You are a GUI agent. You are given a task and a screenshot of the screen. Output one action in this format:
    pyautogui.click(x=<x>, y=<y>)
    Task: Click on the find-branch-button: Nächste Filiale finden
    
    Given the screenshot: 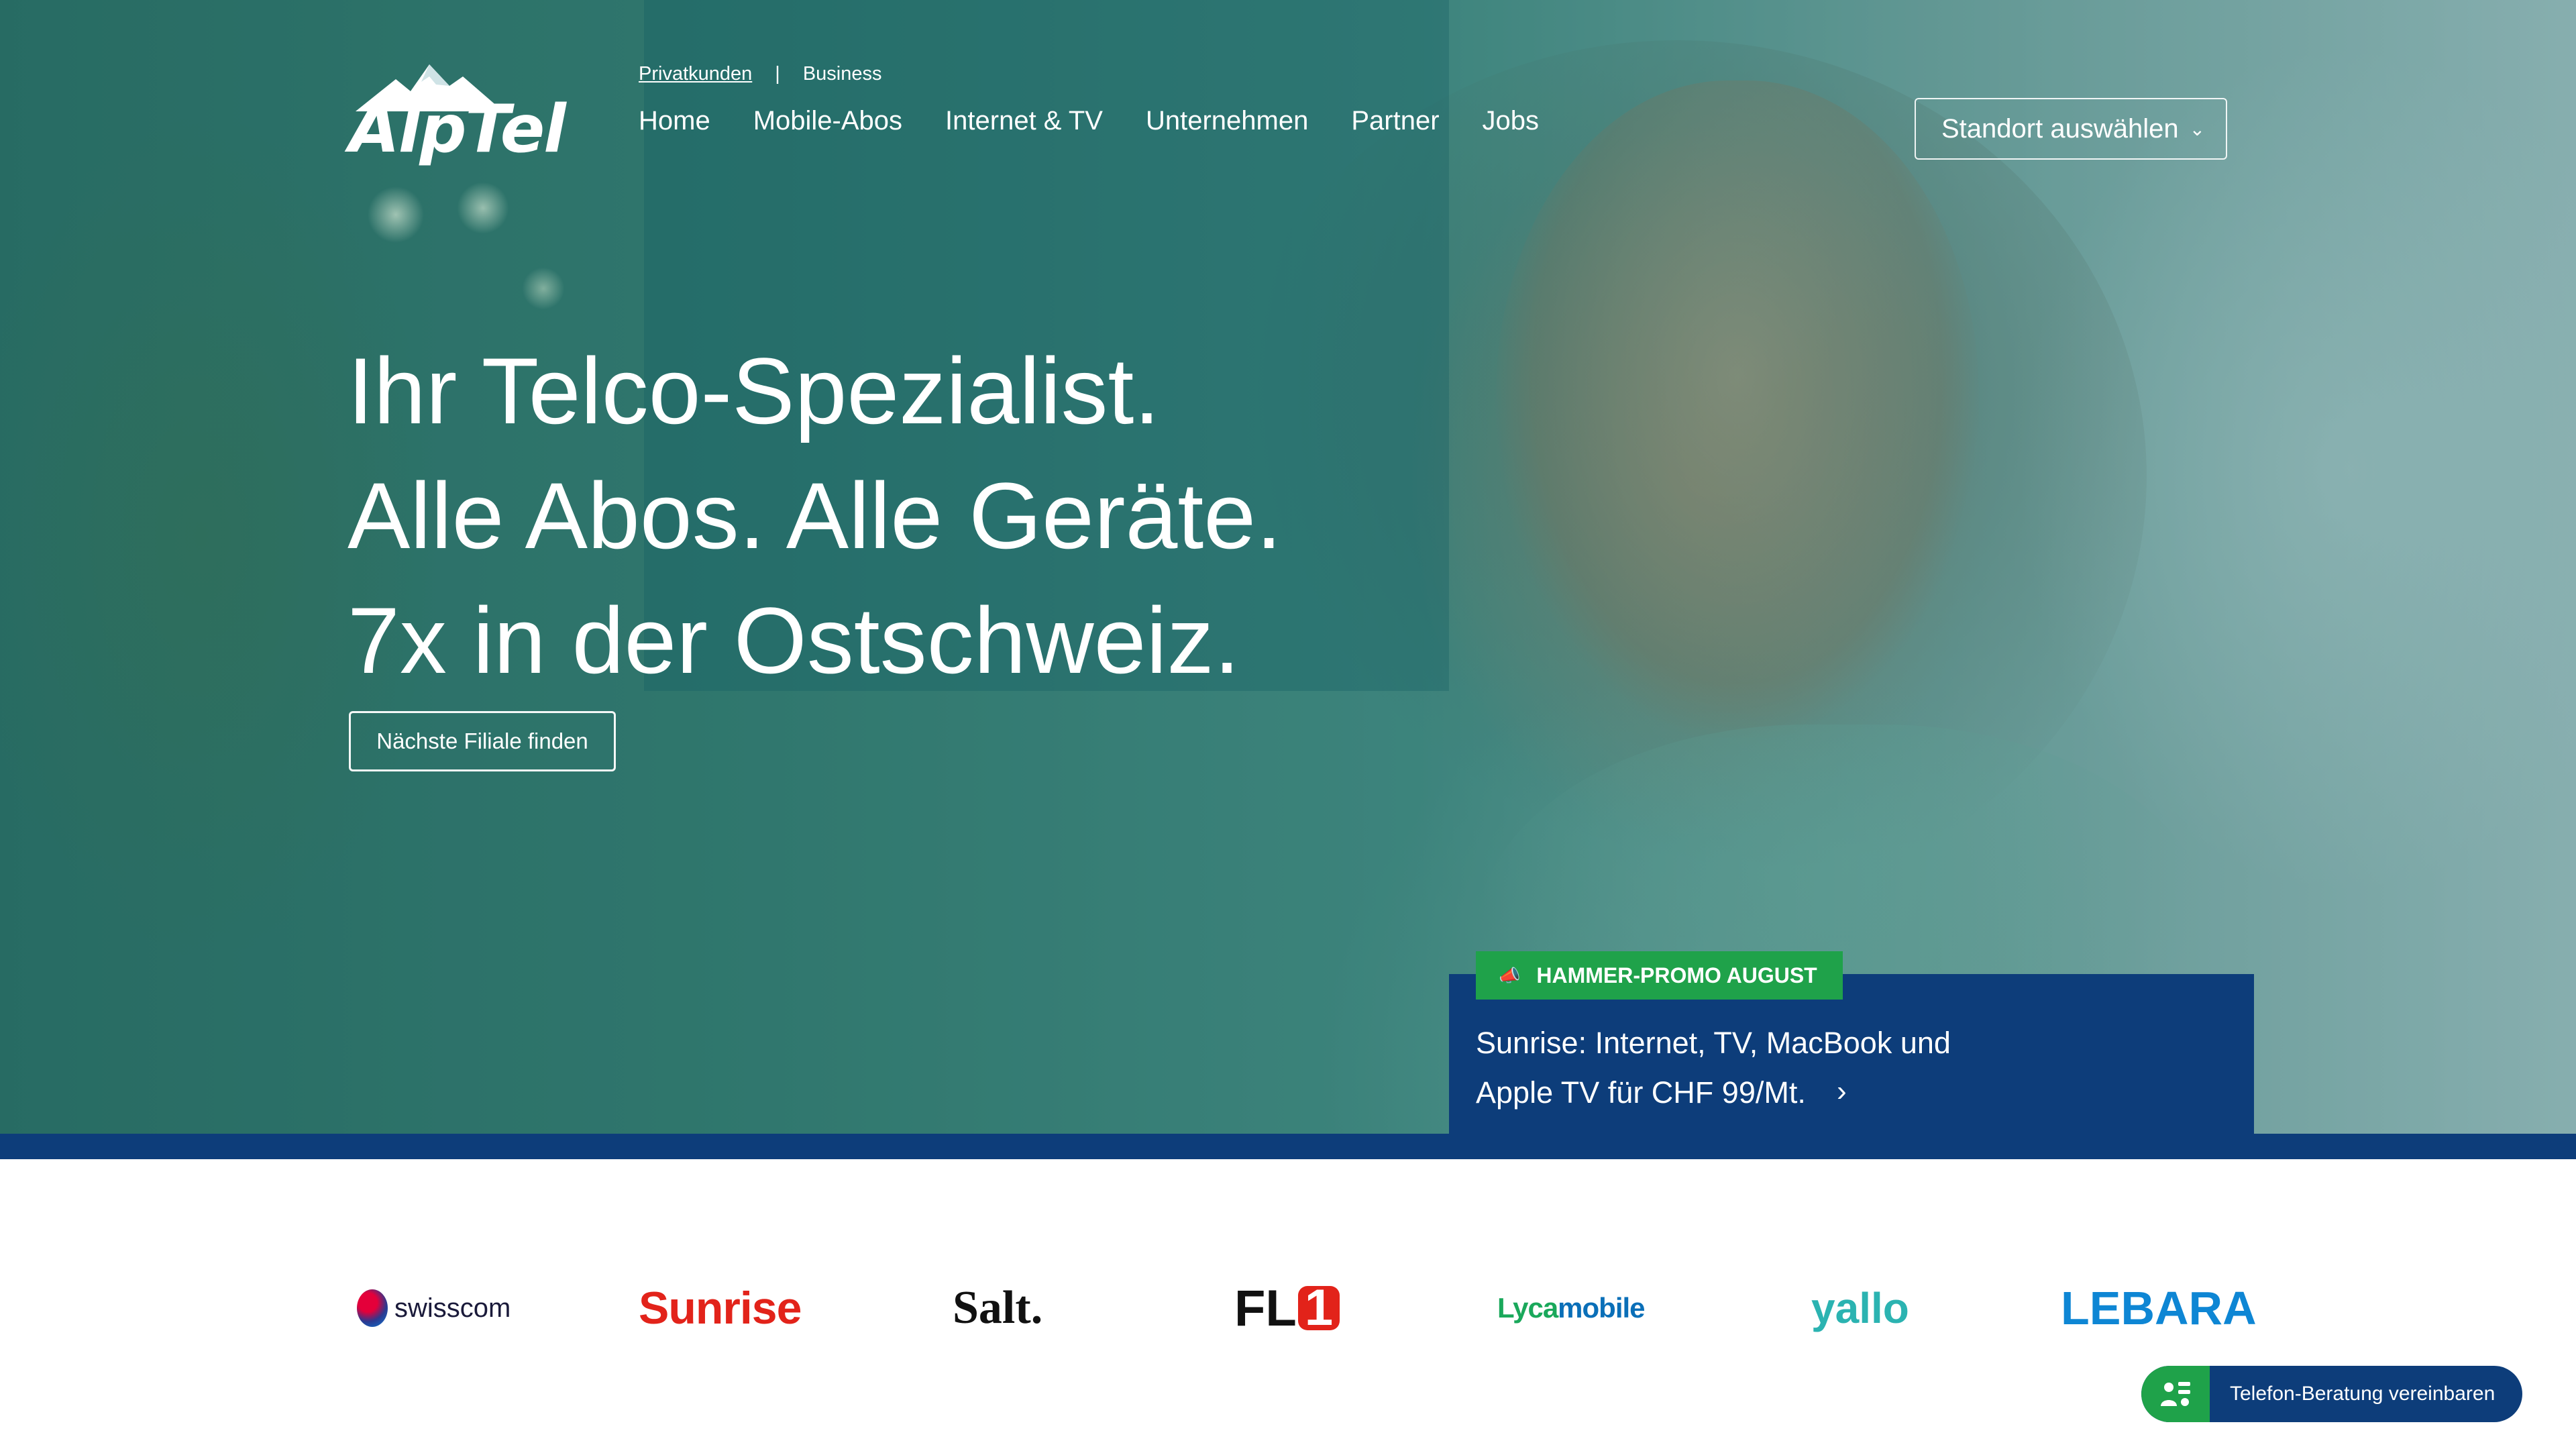 What is the action you would take?
    pyautogui.click(x=482, y=741)
    